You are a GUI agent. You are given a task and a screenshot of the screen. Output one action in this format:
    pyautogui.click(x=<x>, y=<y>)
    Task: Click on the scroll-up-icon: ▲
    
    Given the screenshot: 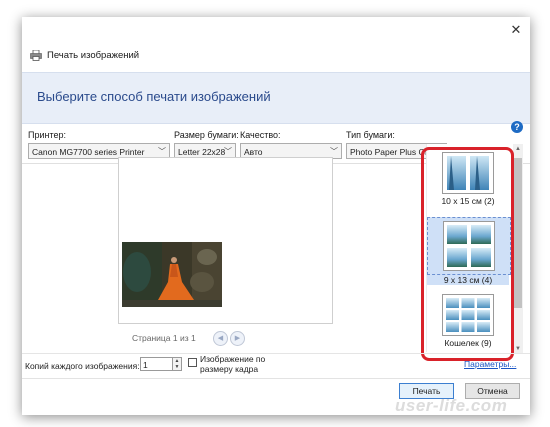 What is the action you would take?
    pyautogui.click(x=518, y=149)
    